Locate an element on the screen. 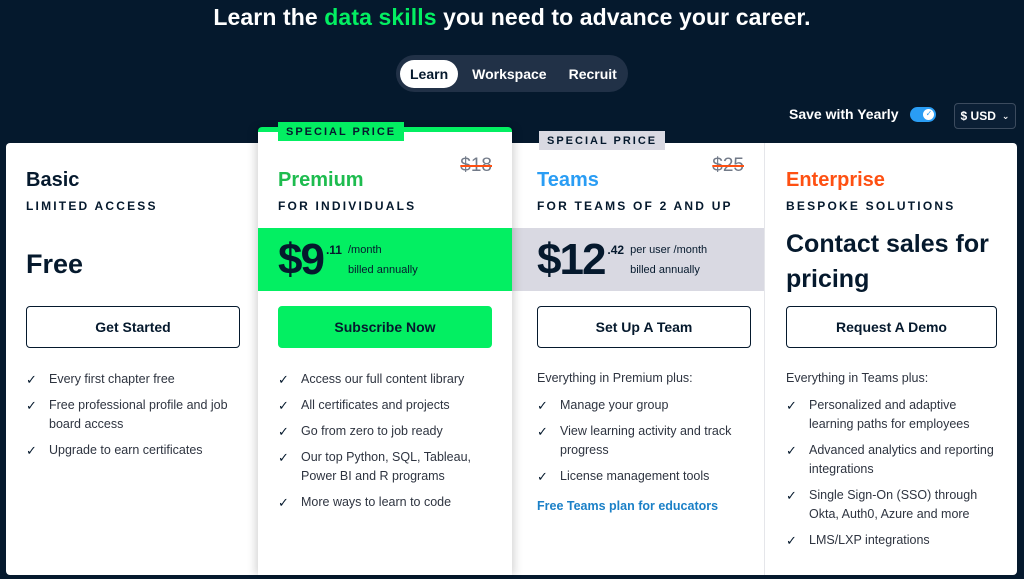 The height and width of the screenshot is (579, 1024). tab-workspace: Workspace is located at coordinates (509, 74).